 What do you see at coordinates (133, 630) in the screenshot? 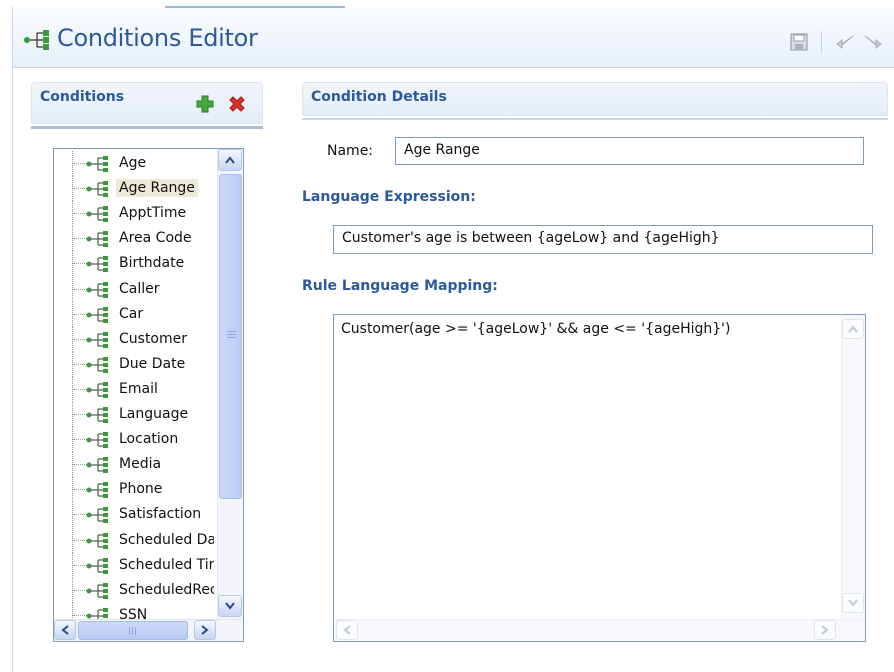
I see `tree-horizontal-scroll-thumb` at bounding box center [133, 630].